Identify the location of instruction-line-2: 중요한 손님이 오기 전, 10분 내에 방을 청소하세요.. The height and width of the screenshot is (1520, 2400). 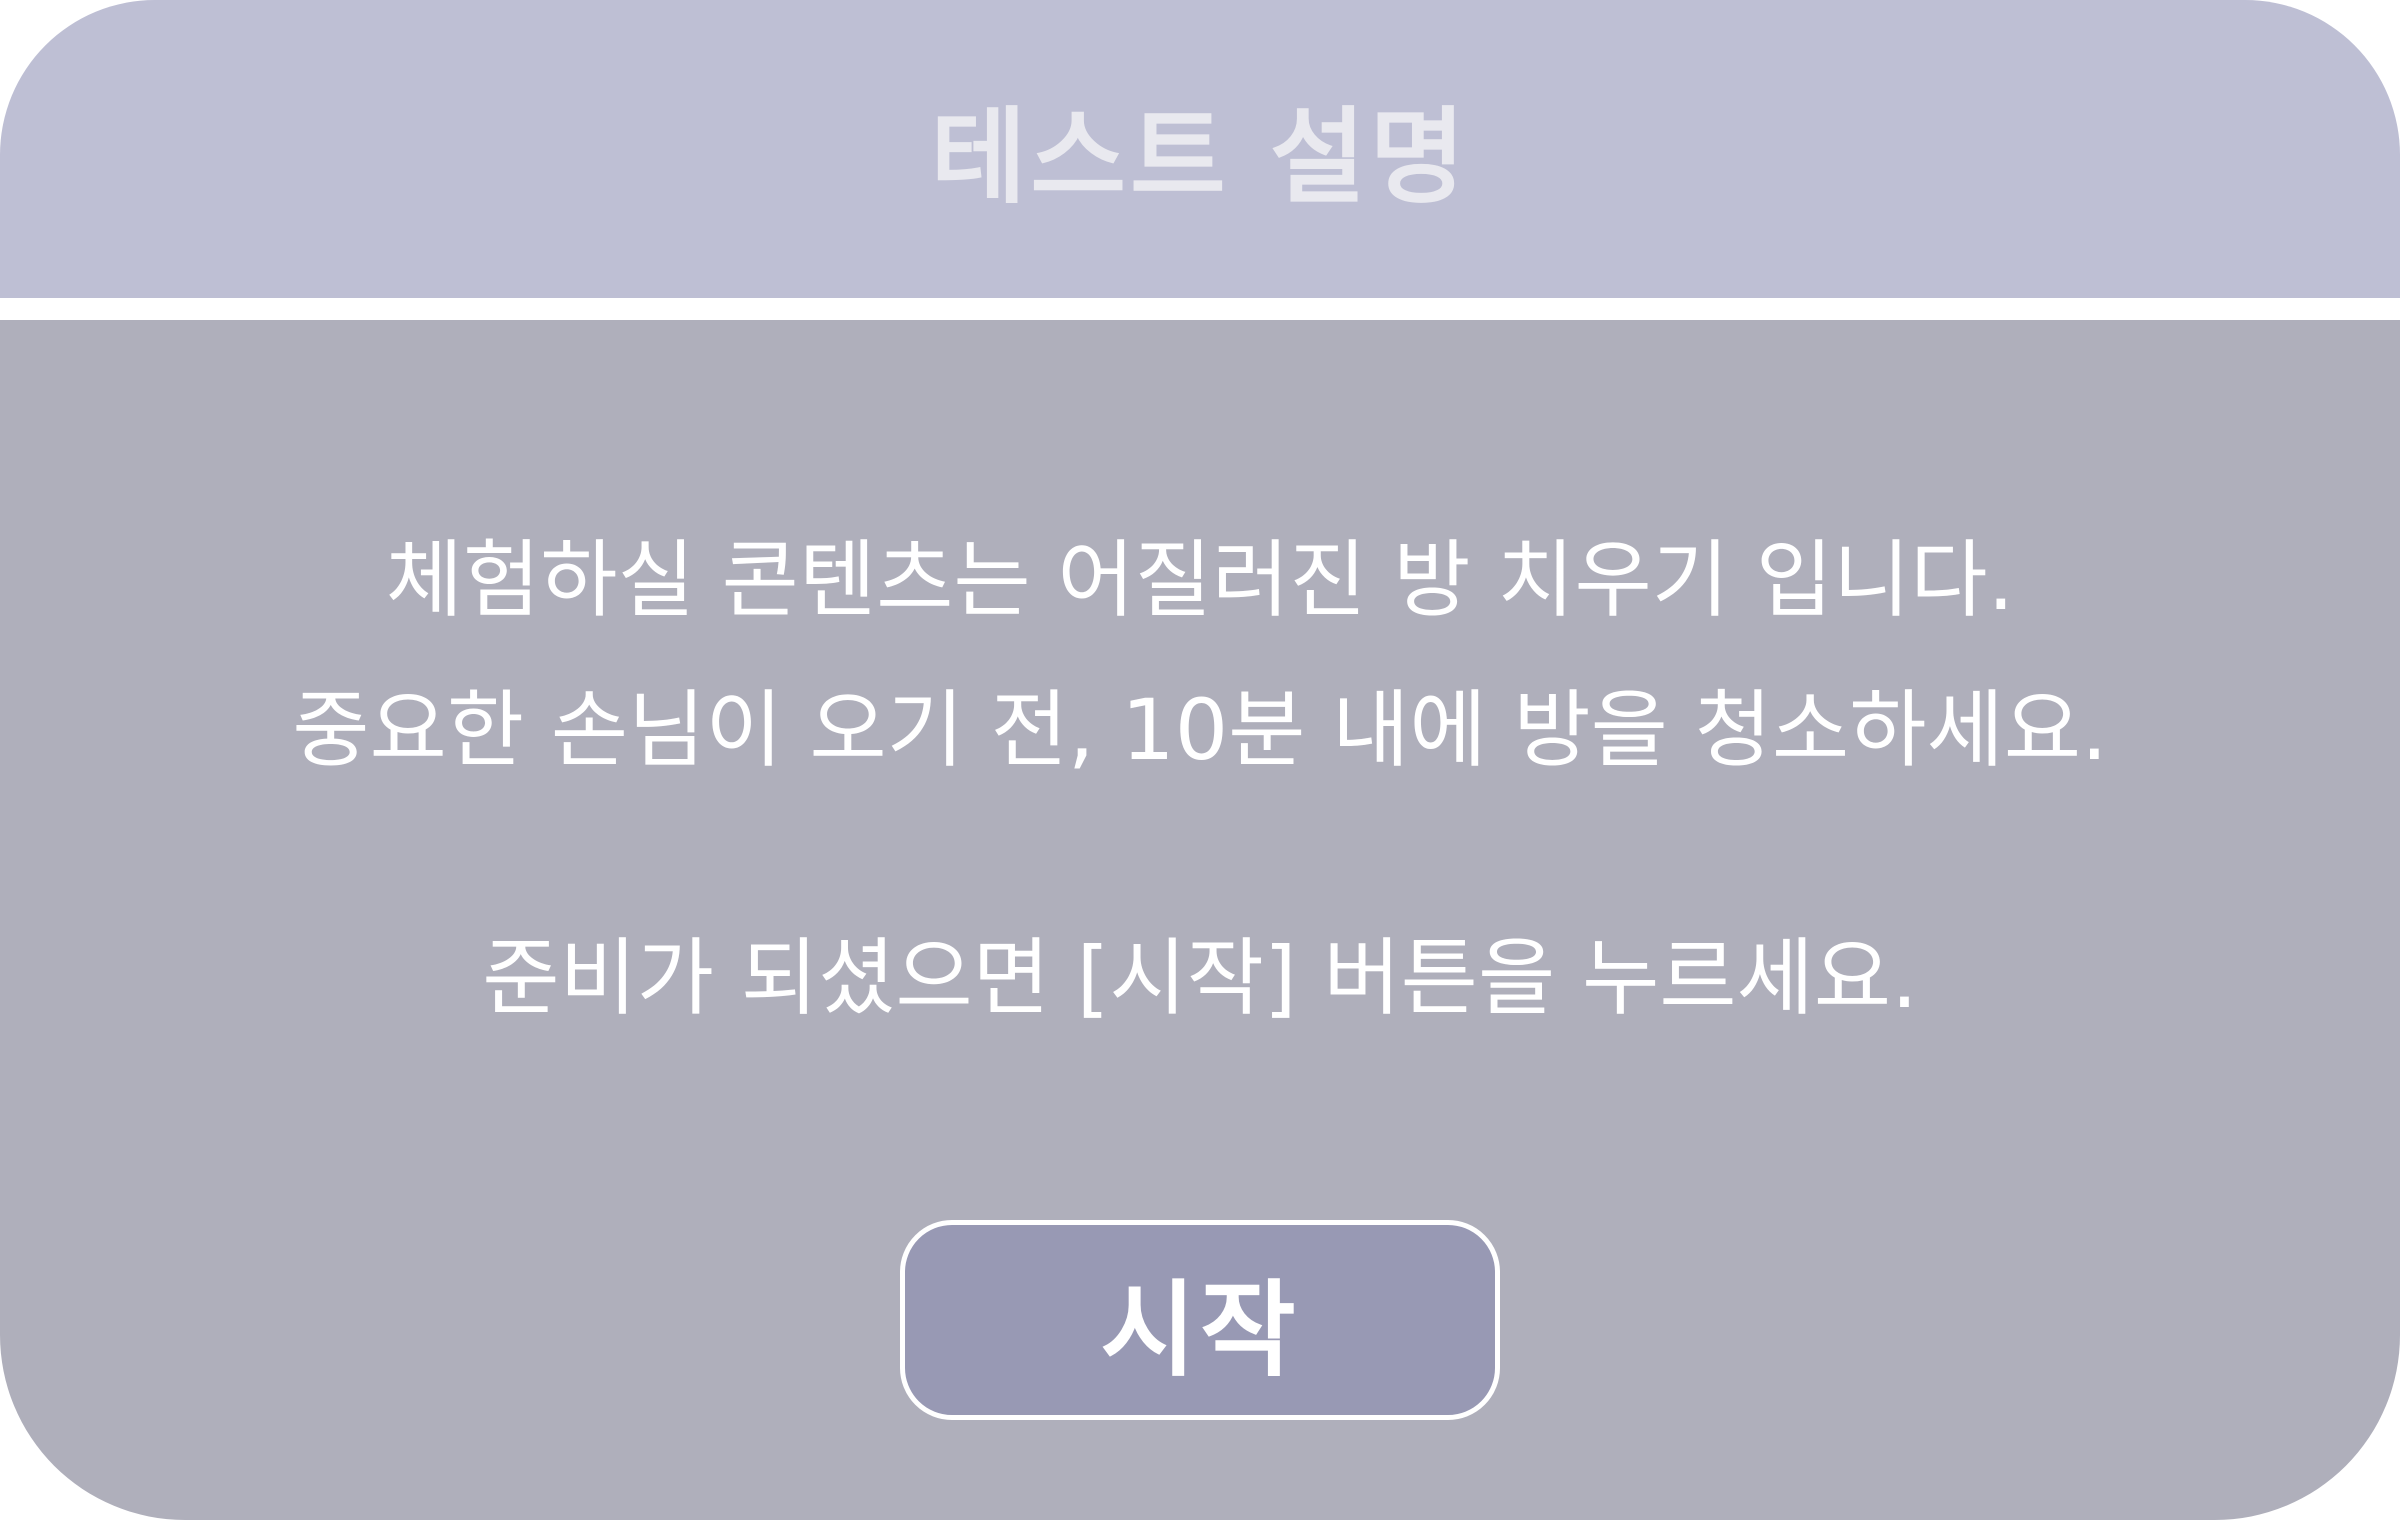
(1200, 730).